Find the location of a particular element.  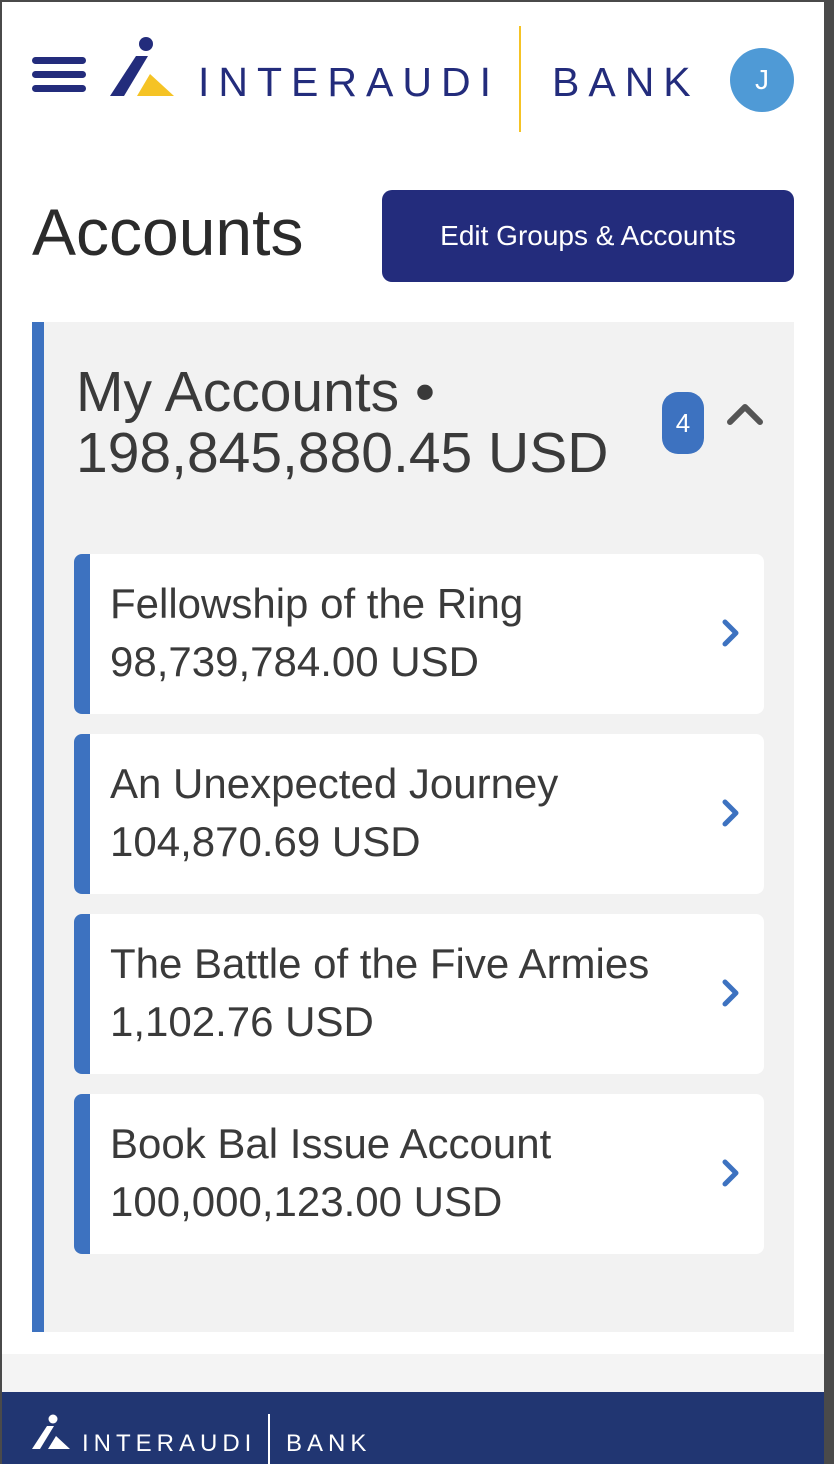

account-balance: 98,739,784.00 USD is located at coordinates (294, 661).